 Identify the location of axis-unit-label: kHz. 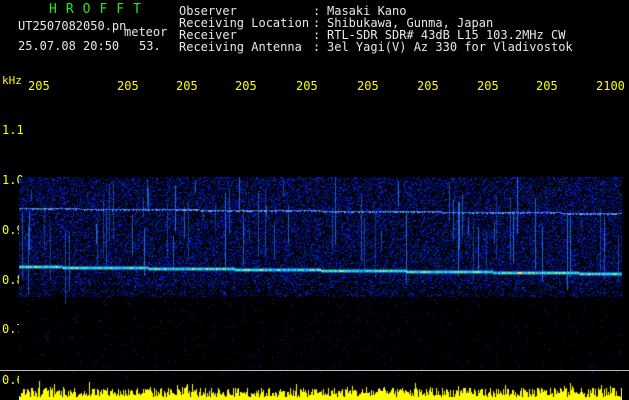
(12, 80).